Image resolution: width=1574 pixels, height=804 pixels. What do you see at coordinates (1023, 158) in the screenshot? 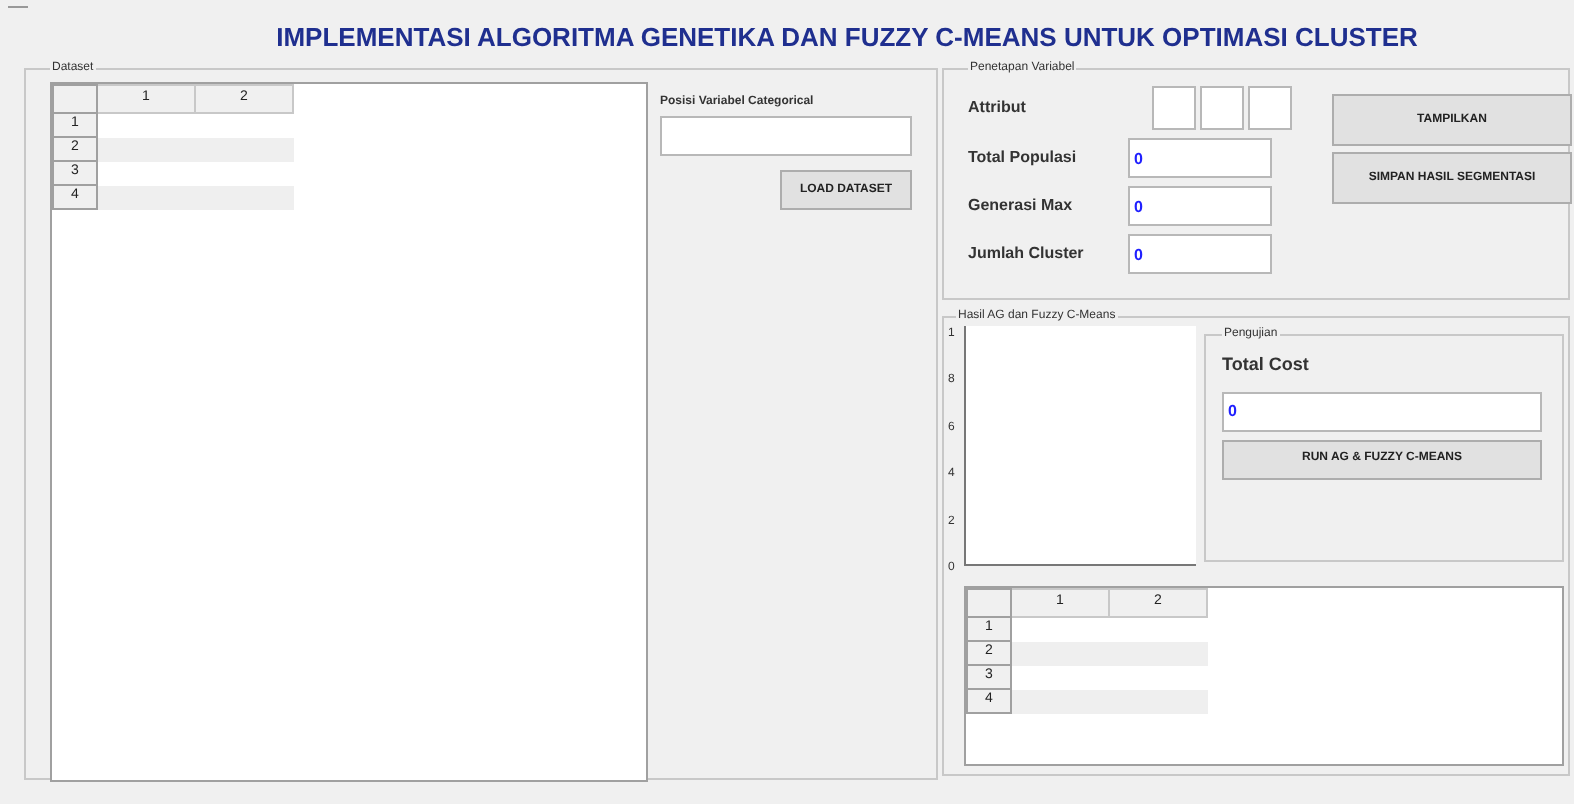
I see `field-label: Total Populasi` at bounding box center [1023, 158].